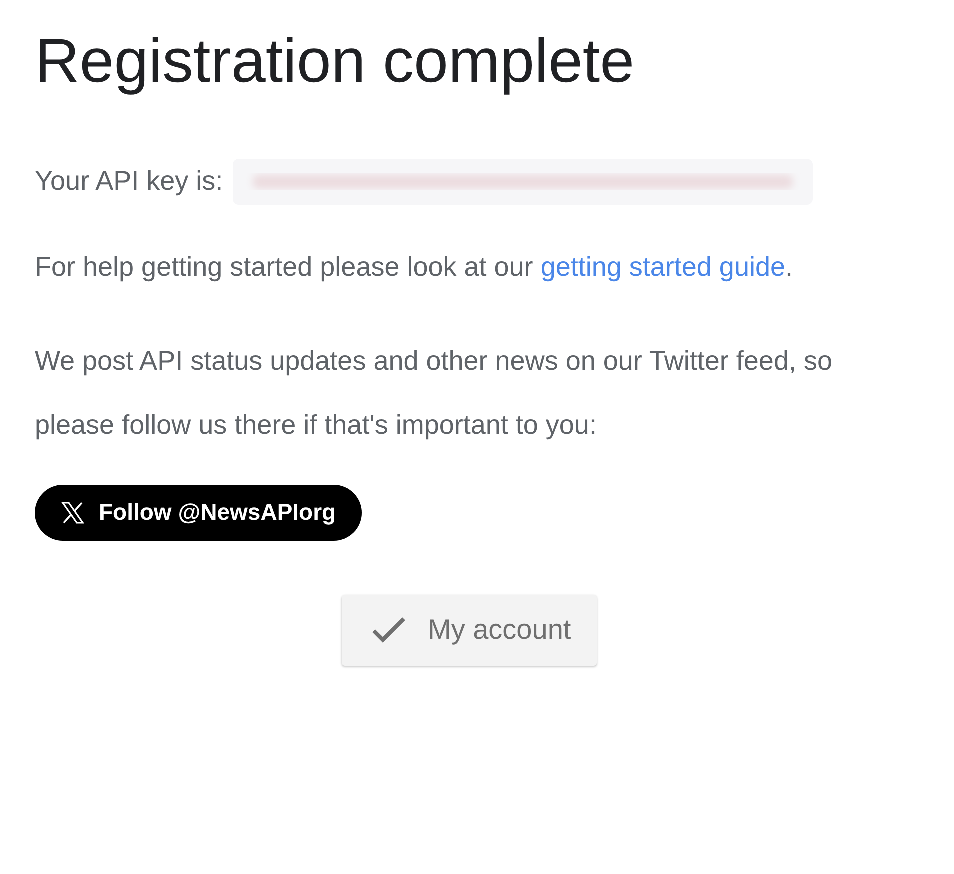 Image resolution: width=954 pixels, height=874 pixels. What do you see at coordinates (523, 181) in the screenshot?
I see `api-key-field` at bounding box center [523, 181].